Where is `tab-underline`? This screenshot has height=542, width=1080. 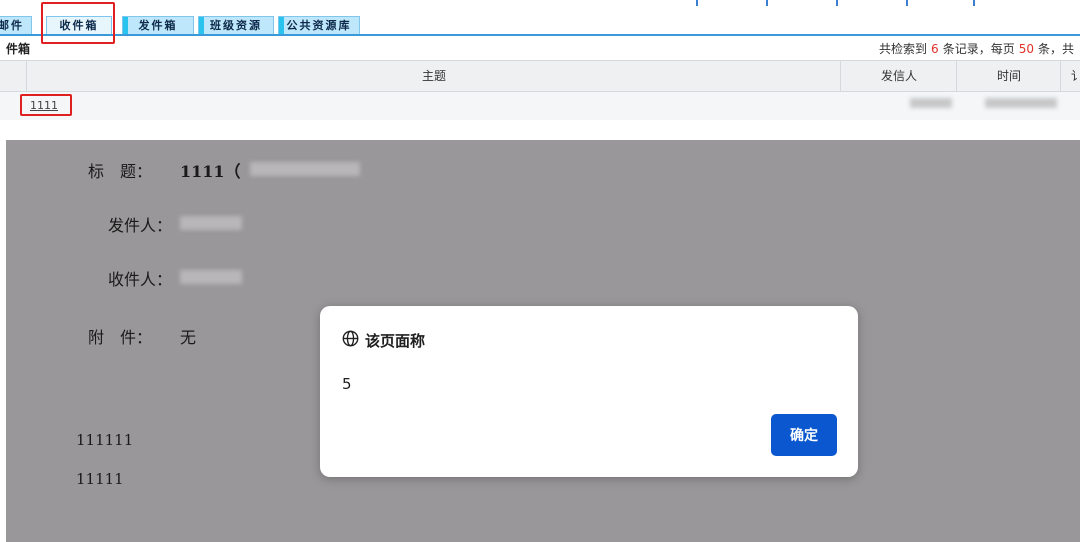 tab-underline is located at coordinates (540, 35).